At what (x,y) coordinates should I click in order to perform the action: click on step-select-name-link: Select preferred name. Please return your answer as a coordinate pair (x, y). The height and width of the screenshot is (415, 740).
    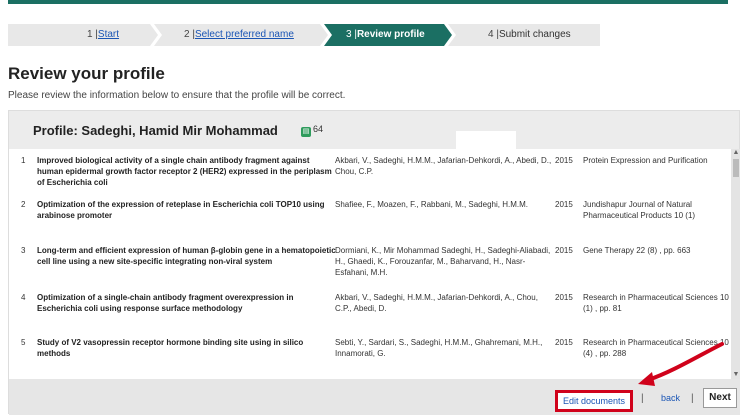
    Looking at the image, I should click on (244, 34).